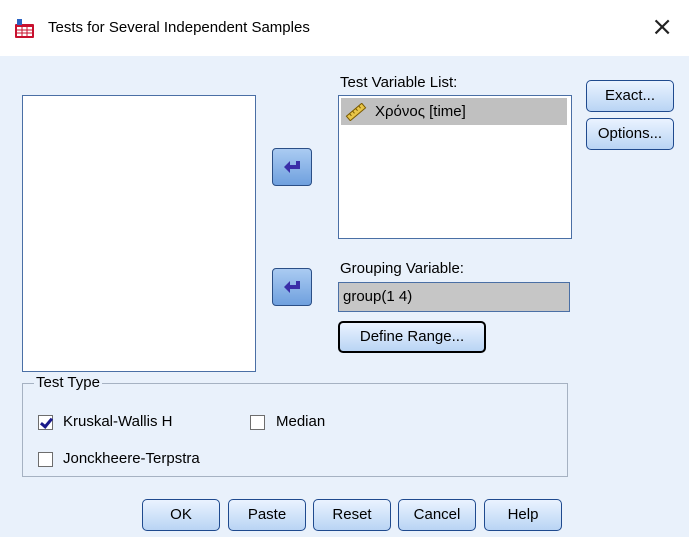  I want to click on test-type-legend: Test Type, so click(68, 382).